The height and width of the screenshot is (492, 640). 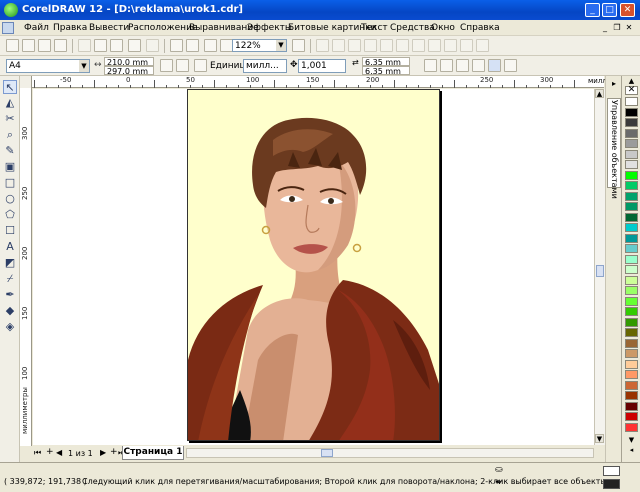 What do you see at coordinates (152, 45) in the screenshot?
I see `redo-icon` at bounding box center [152, 45].